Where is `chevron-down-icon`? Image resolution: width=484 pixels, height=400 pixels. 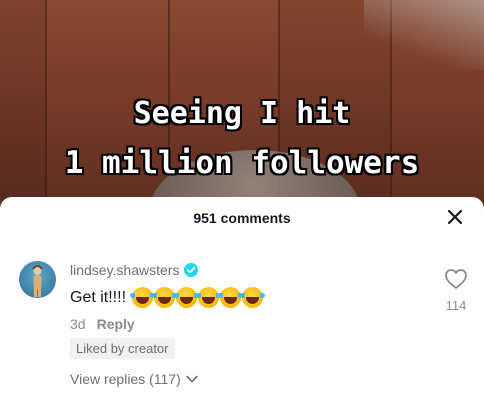 chevron-down-icon is located at coordinates (191, 379).